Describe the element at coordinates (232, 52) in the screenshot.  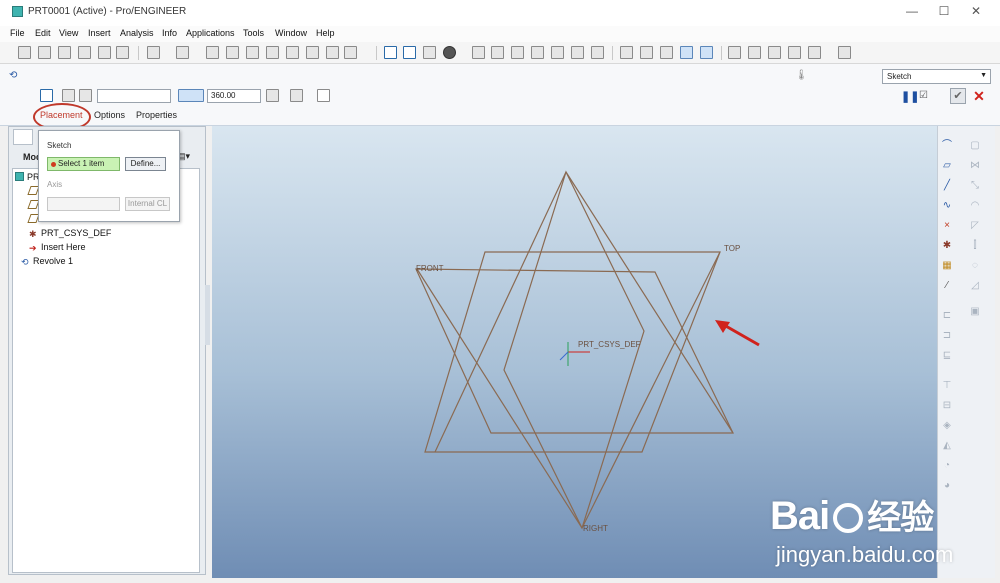
I see `copy-icon` at that location.